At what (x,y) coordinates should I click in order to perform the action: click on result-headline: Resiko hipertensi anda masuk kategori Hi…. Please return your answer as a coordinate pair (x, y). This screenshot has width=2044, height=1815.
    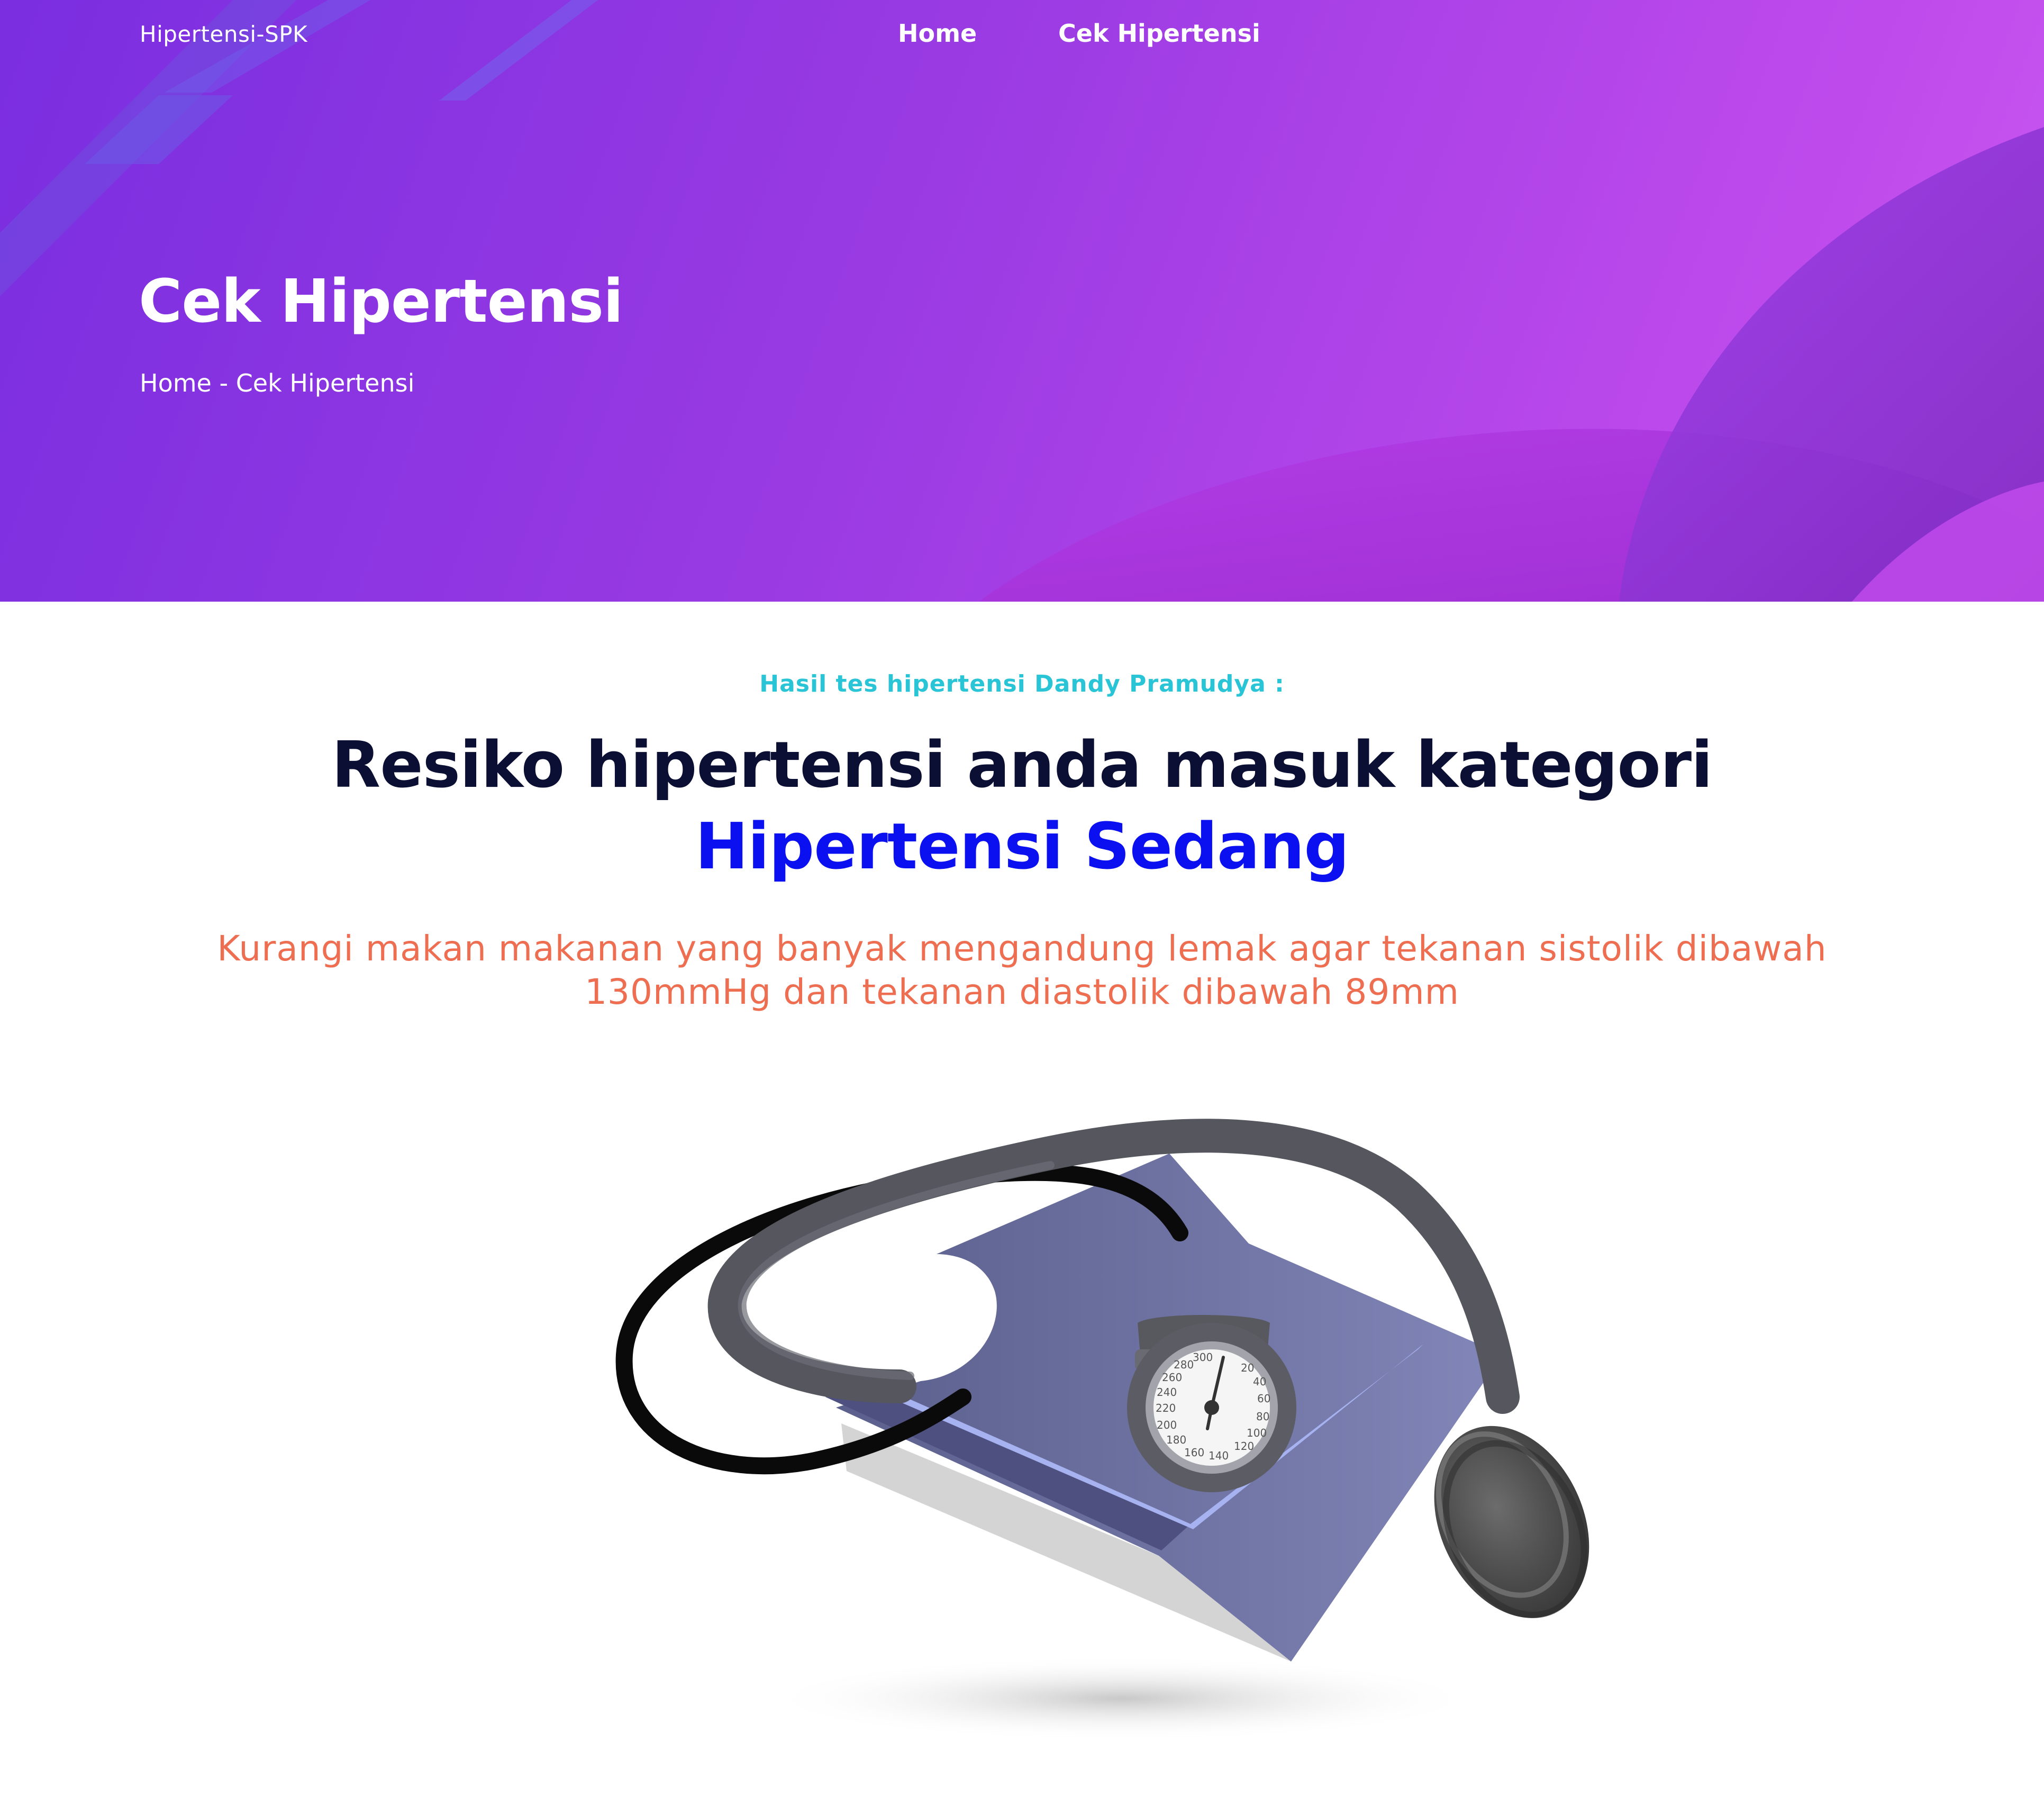
    Looking at the image, I should click on (1022, 806).